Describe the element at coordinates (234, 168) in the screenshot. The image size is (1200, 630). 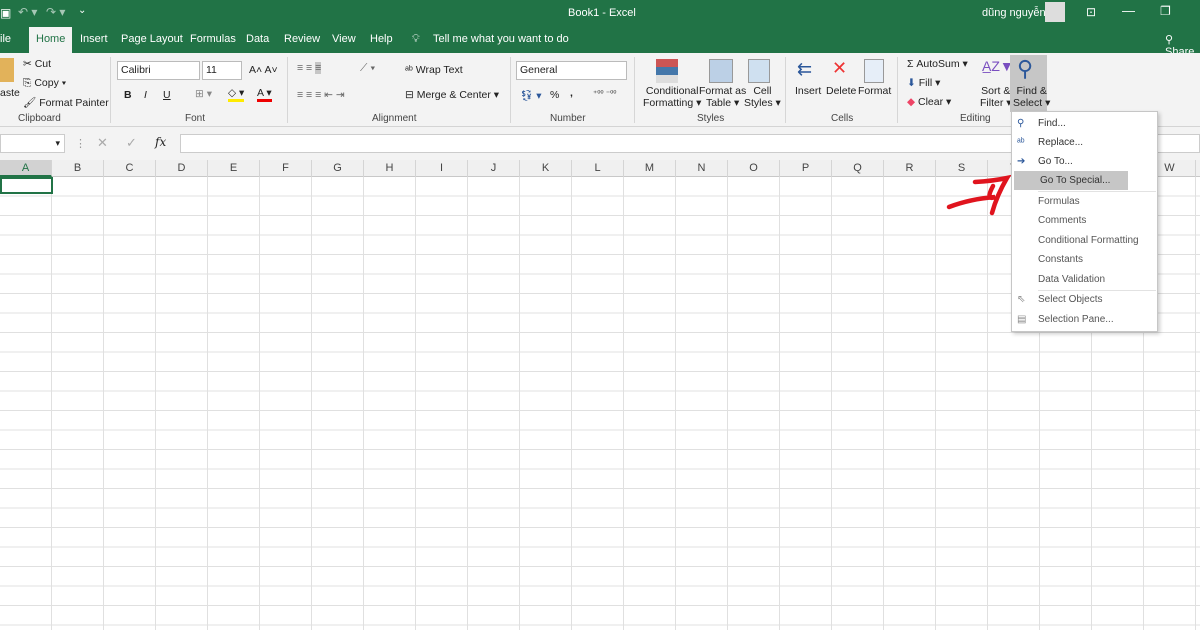
I see `column-header-e: E` at that location.